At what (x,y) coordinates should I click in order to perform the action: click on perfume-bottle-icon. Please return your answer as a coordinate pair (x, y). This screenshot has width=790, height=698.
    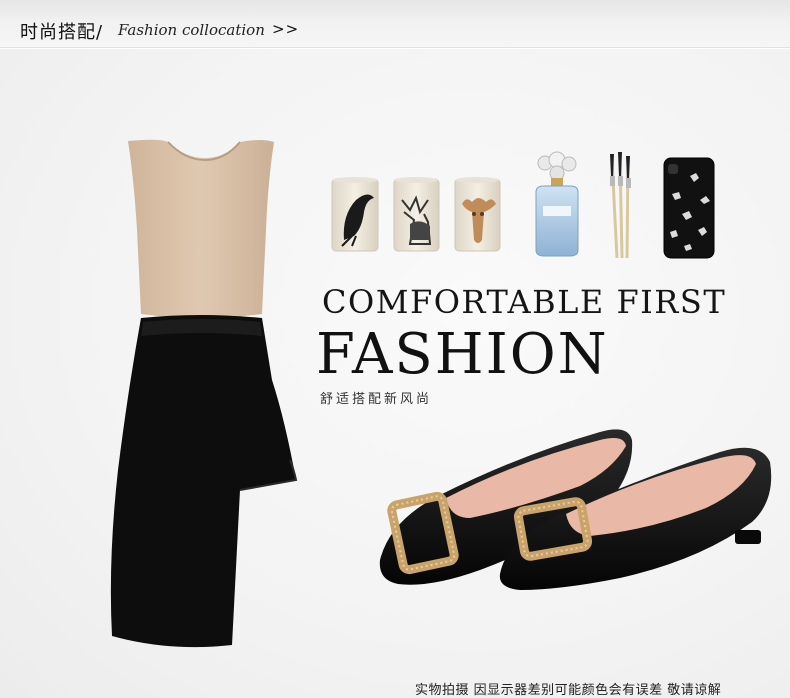
    Looking at the image, I should click on (557, 204).